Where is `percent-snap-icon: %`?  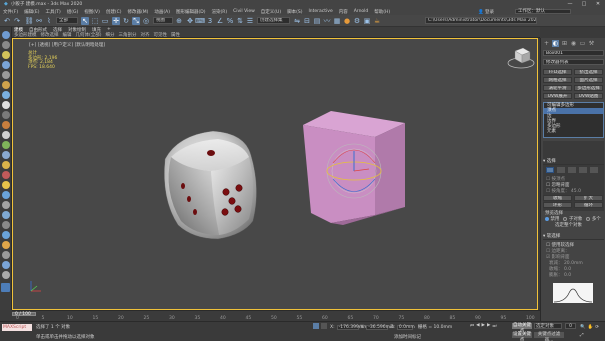 percent-snap-icon: % is located at coordinates (230, 21).